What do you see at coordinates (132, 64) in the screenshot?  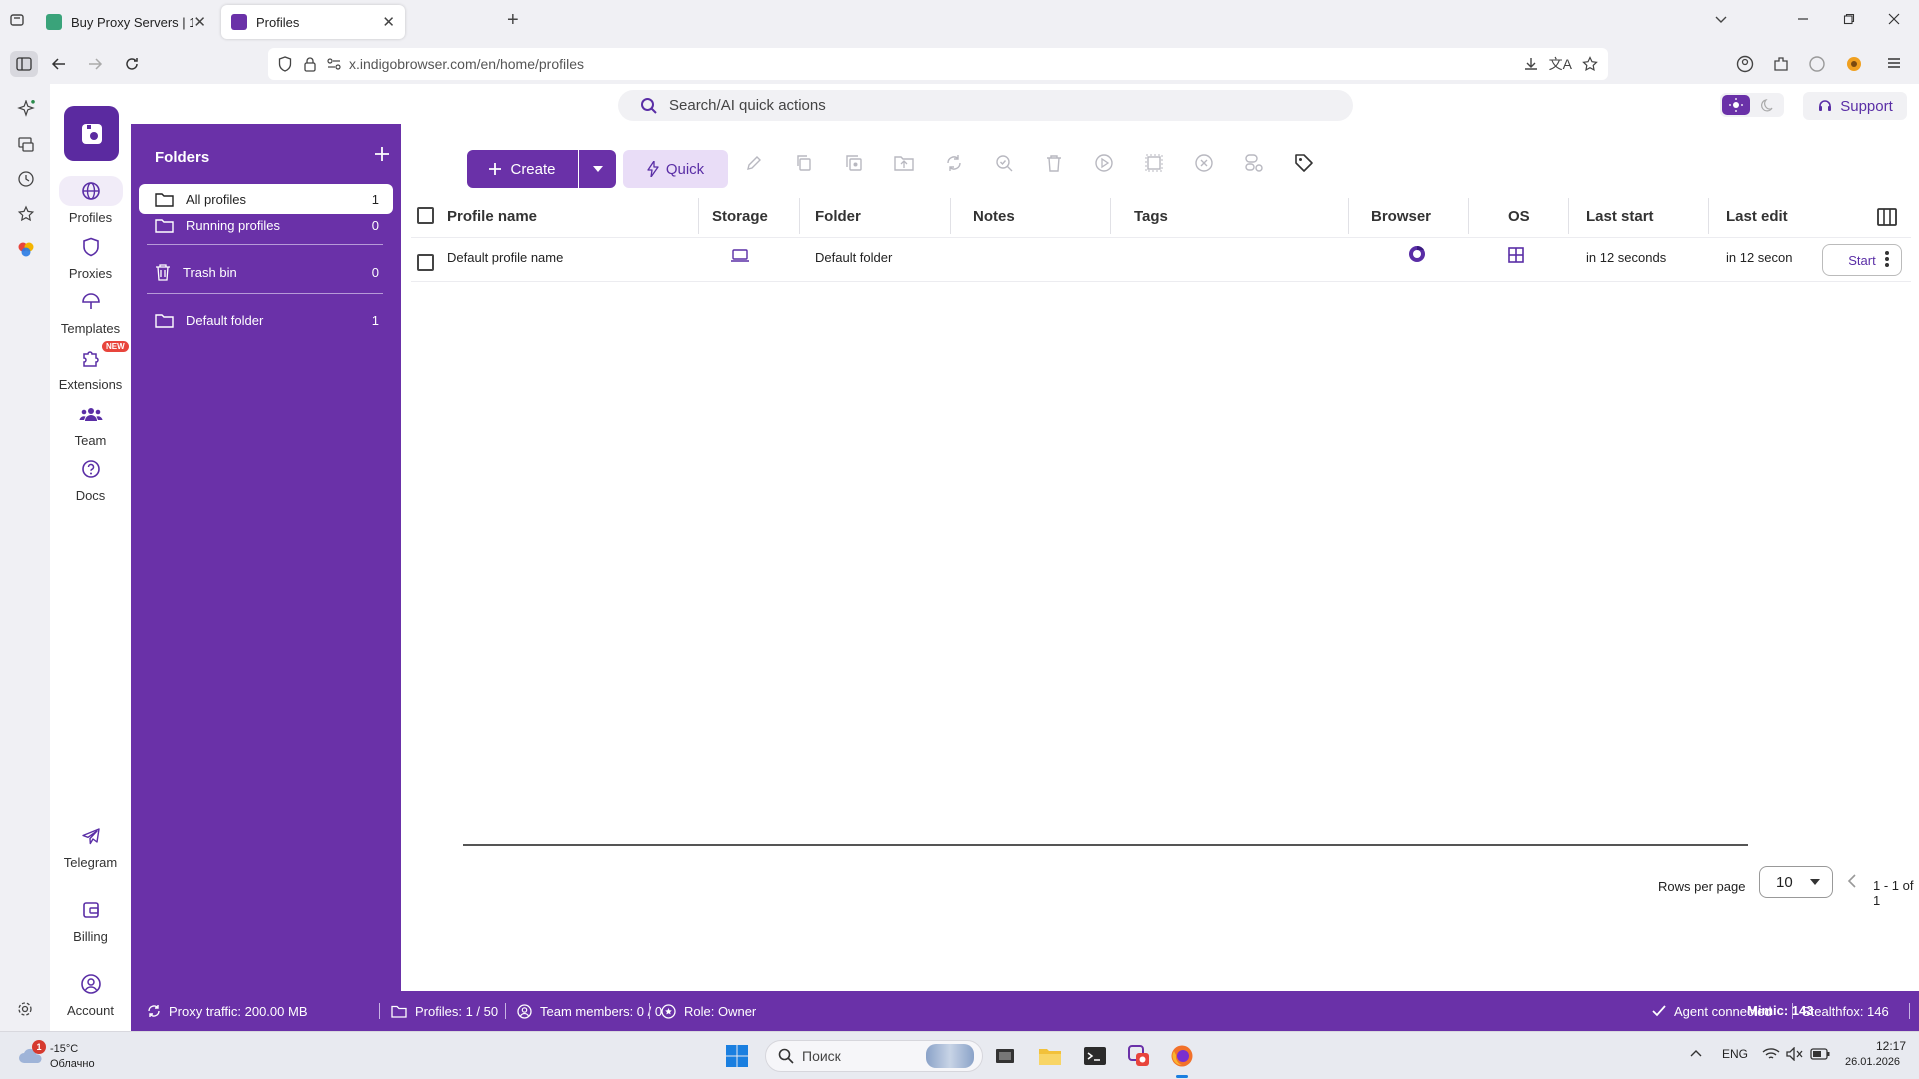 I see `reload-icon` at bounding box center [132, 64].